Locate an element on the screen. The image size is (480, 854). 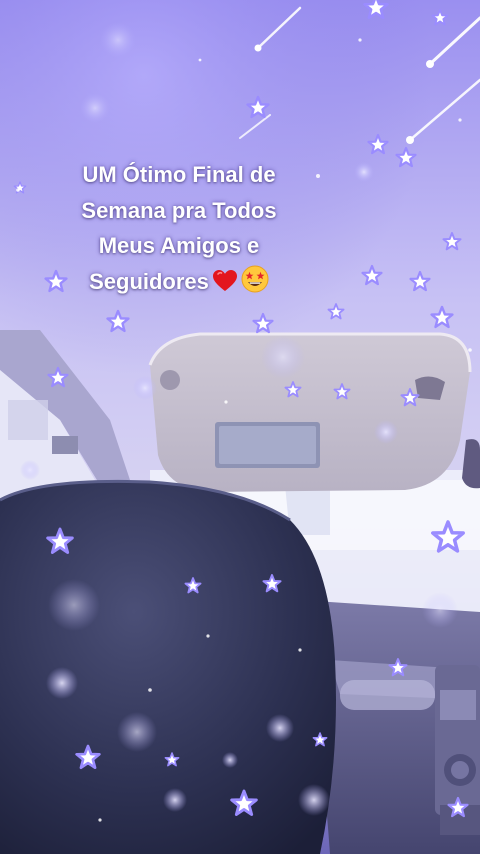
star-struck-face-icon is located at coordinates (255, 278).